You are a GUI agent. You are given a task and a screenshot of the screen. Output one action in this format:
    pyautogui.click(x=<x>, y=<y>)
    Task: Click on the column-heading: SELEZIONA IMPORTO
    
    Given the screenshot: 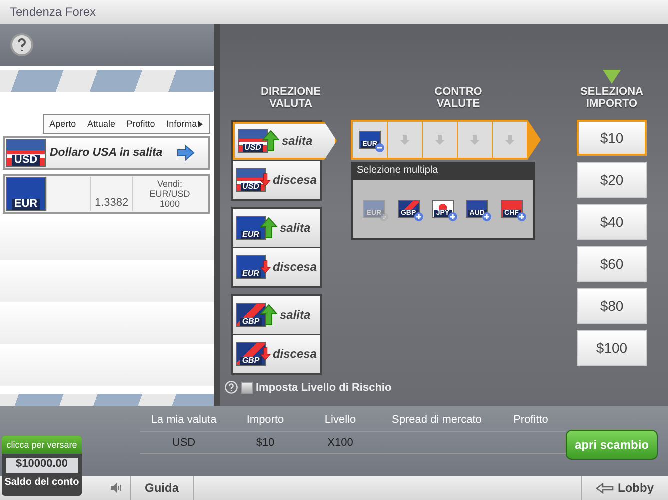 What is the action you would take?
    pyautogui.click(x=612, y=98)
    